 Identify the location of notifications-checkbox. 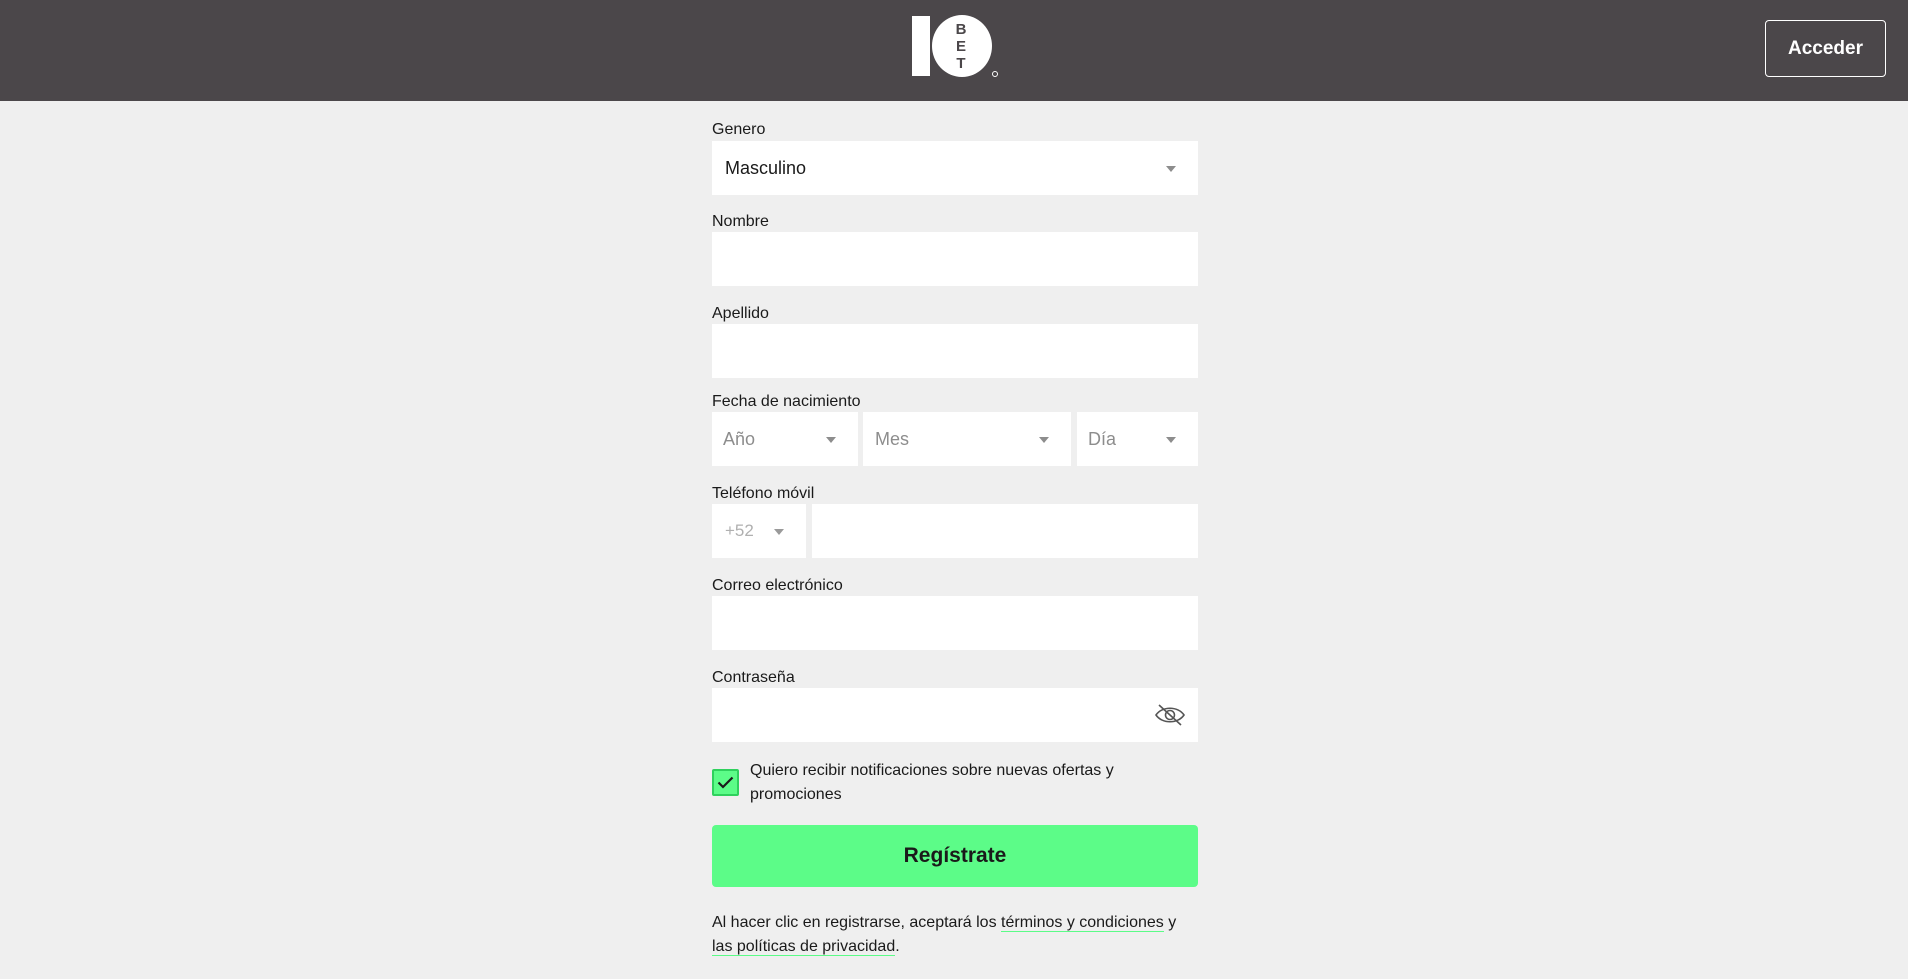
(725, 782).